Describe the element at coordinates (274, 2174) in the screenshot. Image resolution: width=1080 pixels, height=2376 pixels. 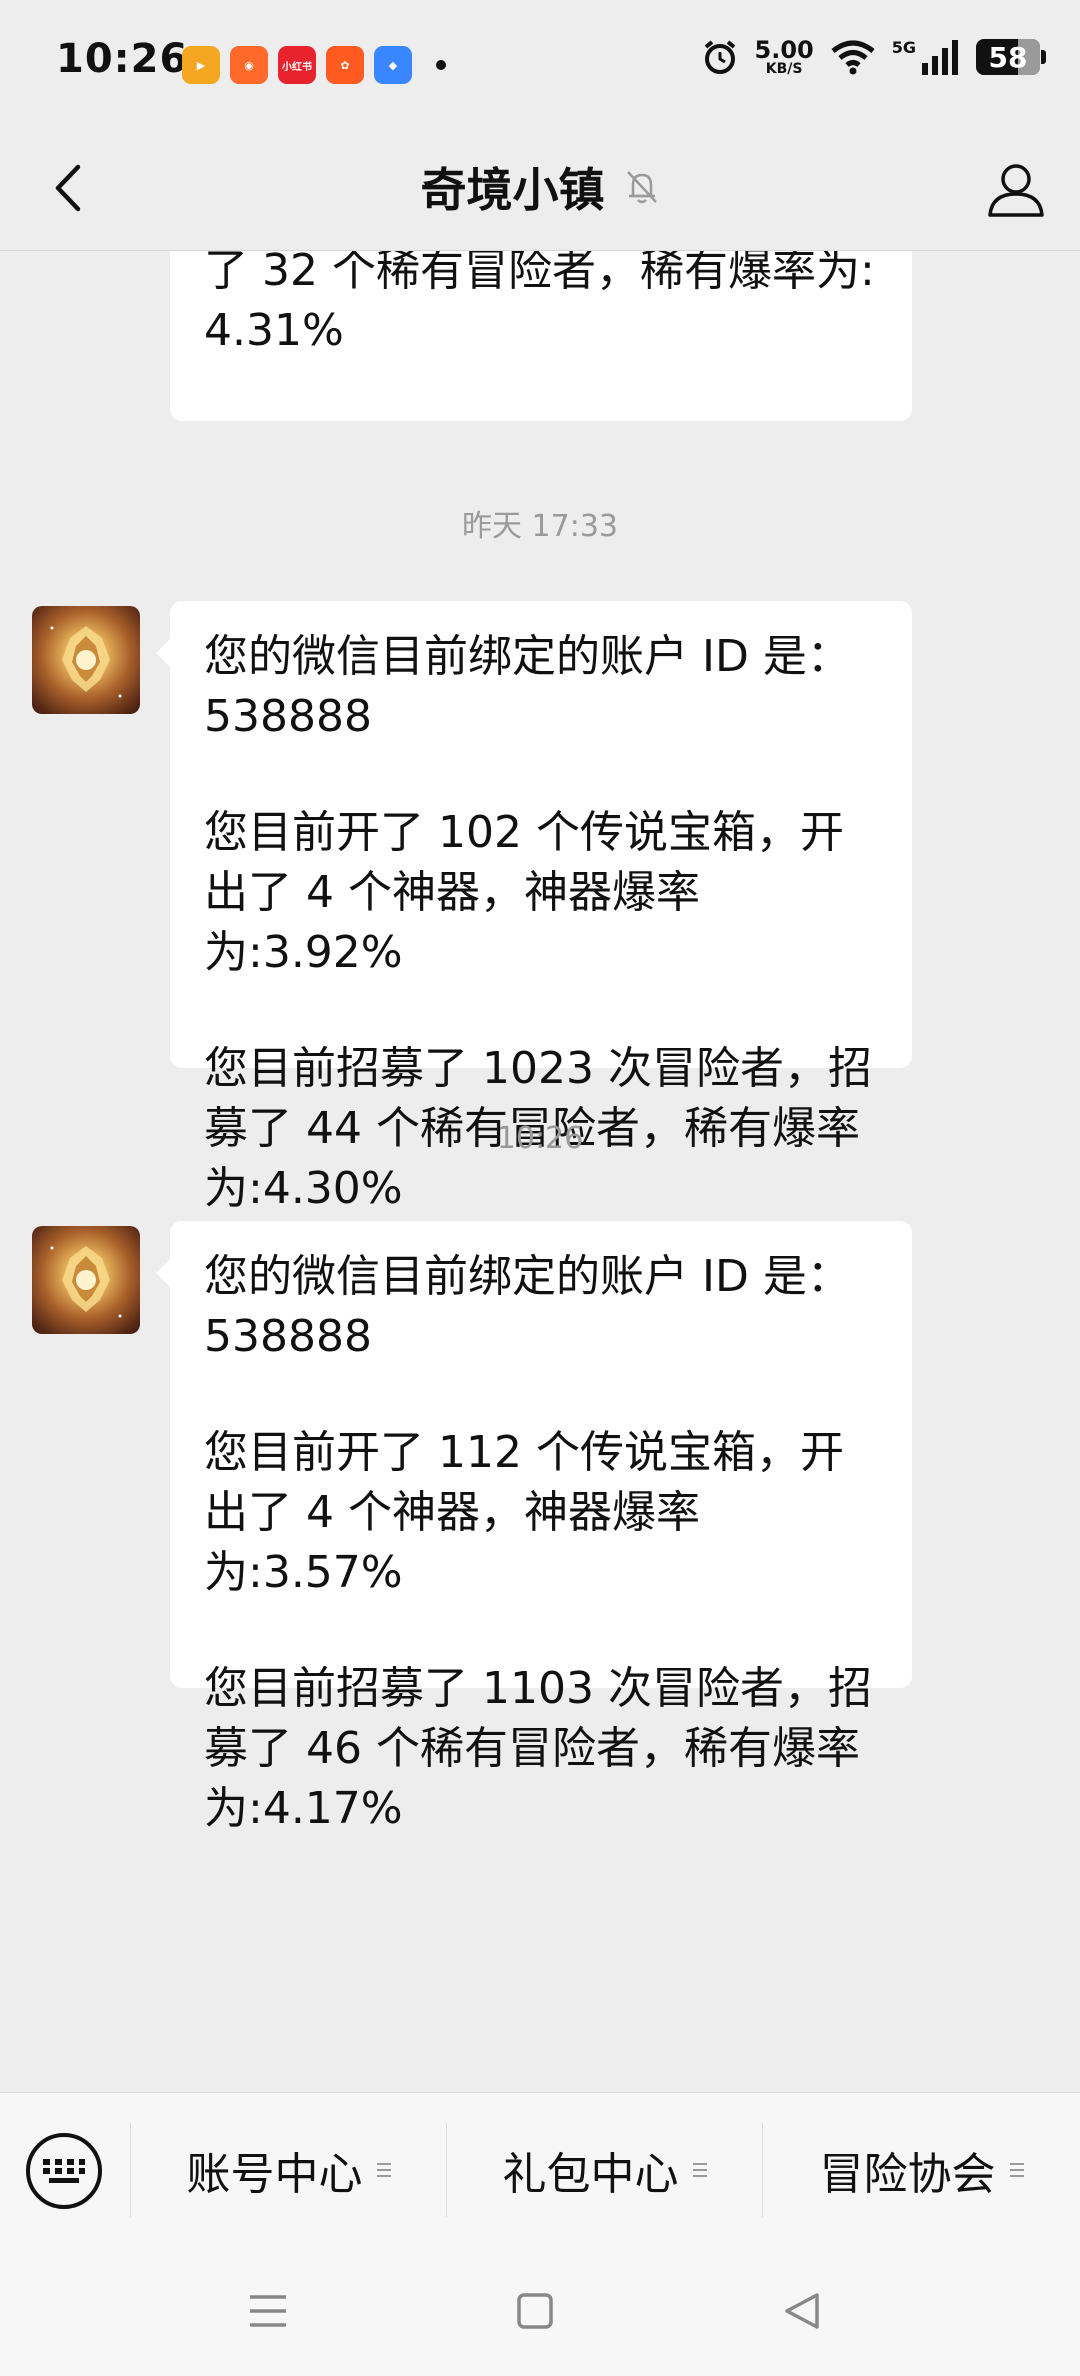
I see `menu-label: 账号中心` at that location.